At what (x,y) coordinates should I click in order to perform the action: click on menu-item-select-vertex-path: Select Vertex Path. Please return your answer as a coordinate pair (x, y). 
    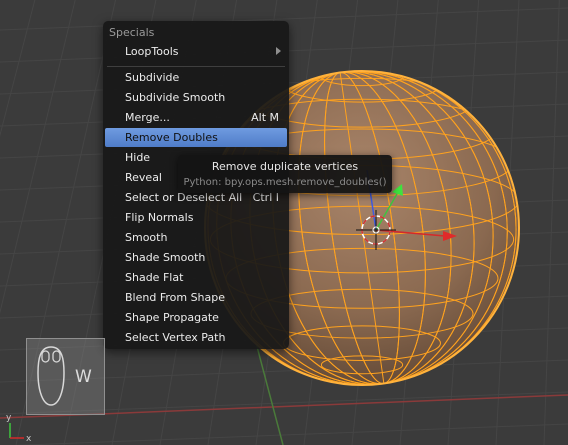
    Looking at the image, I should click on (196, 337).